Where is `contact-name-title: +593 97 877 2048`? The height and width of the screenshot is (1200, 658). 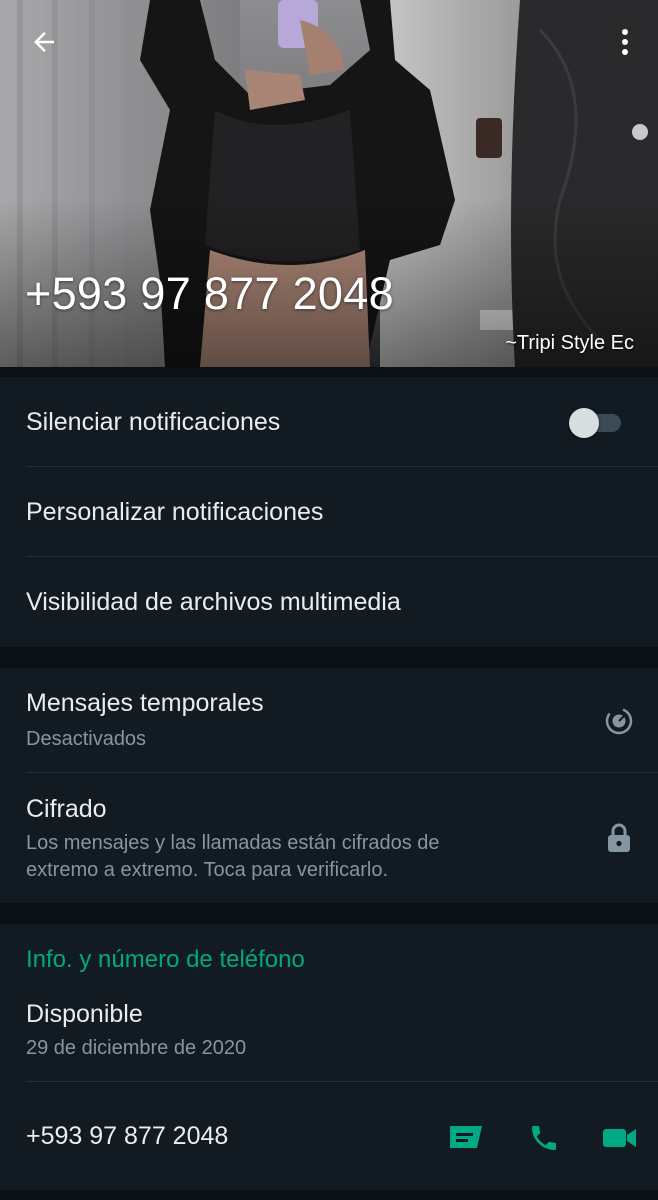
contact-name-title: +593 97 877 2048 is located at coordinates (209, 293).